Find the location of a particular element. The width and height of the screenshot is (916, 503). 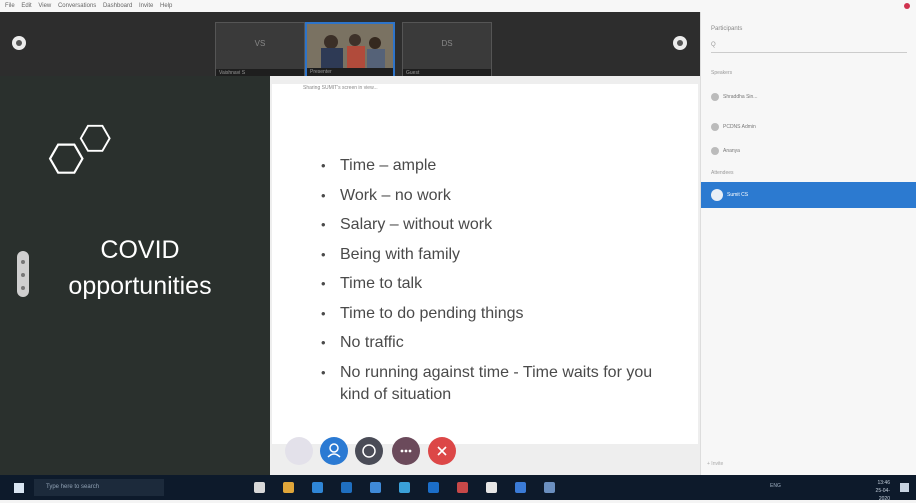

invite-link: + Invite is located at coordinates (715, 464).